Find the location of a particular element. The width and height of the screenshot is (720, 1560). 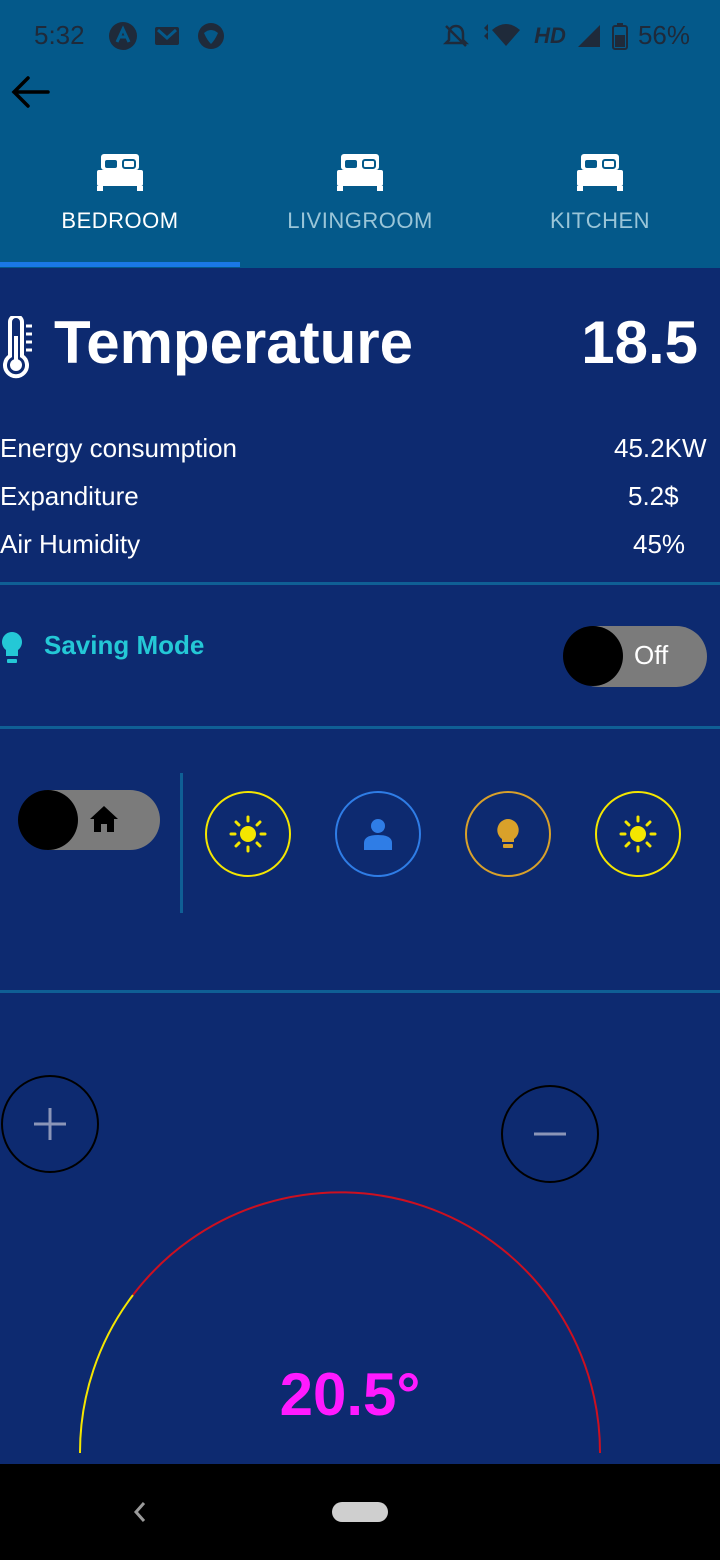

person-icon is located at coordinates (378, 834).